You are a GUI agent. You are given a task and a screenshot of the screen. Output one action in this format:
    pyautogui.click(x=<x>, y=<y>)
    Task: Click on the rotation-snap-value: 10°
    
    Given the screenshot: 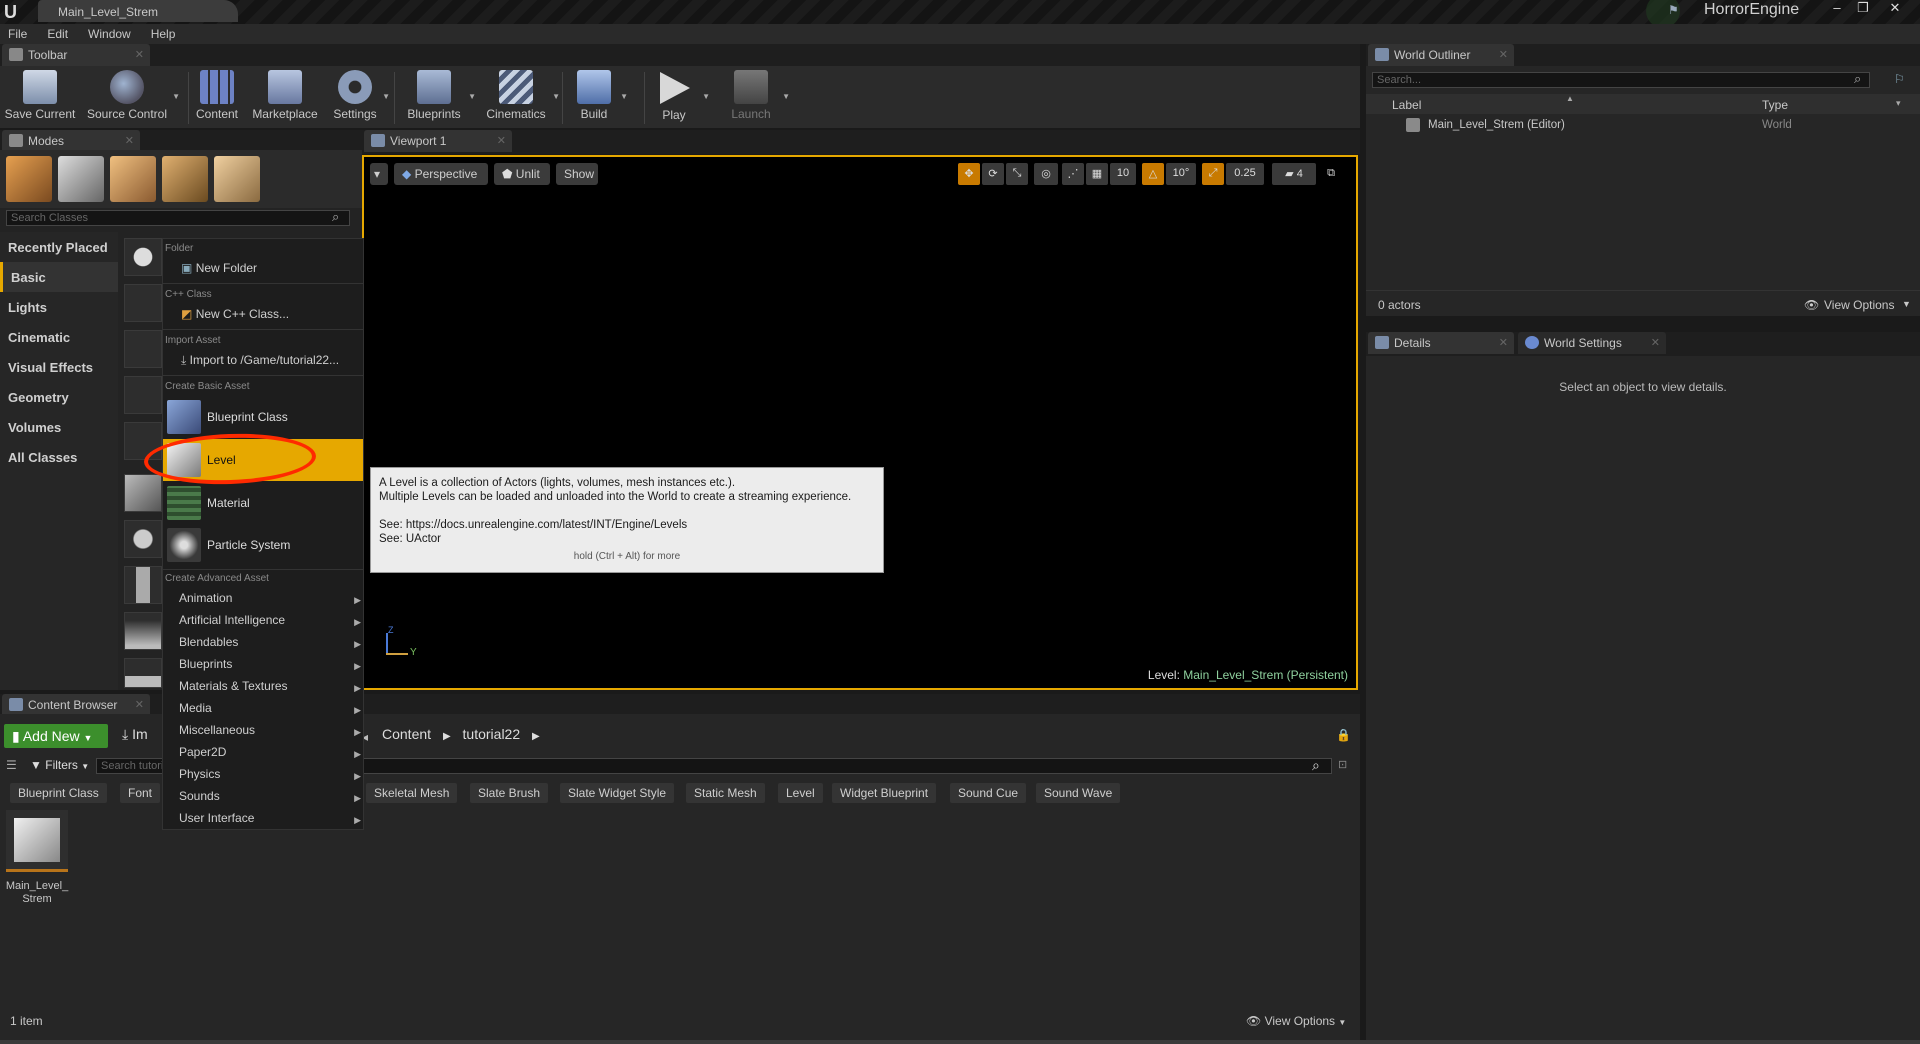 What is the action you would take?
    pyautogui.click(x=1181, y=174)
    